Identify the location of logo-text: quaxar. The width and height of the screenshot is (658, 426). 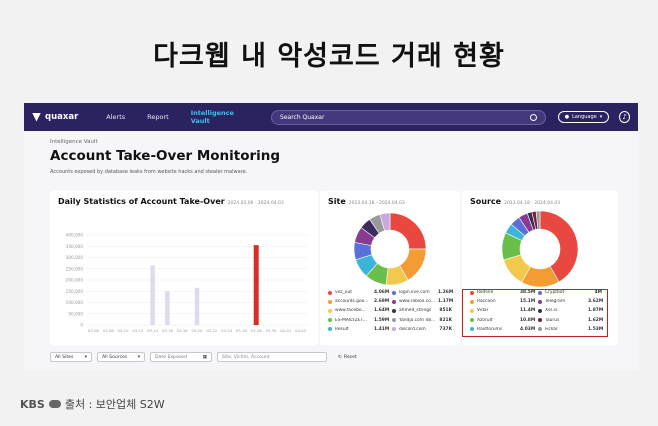
(62, 117).